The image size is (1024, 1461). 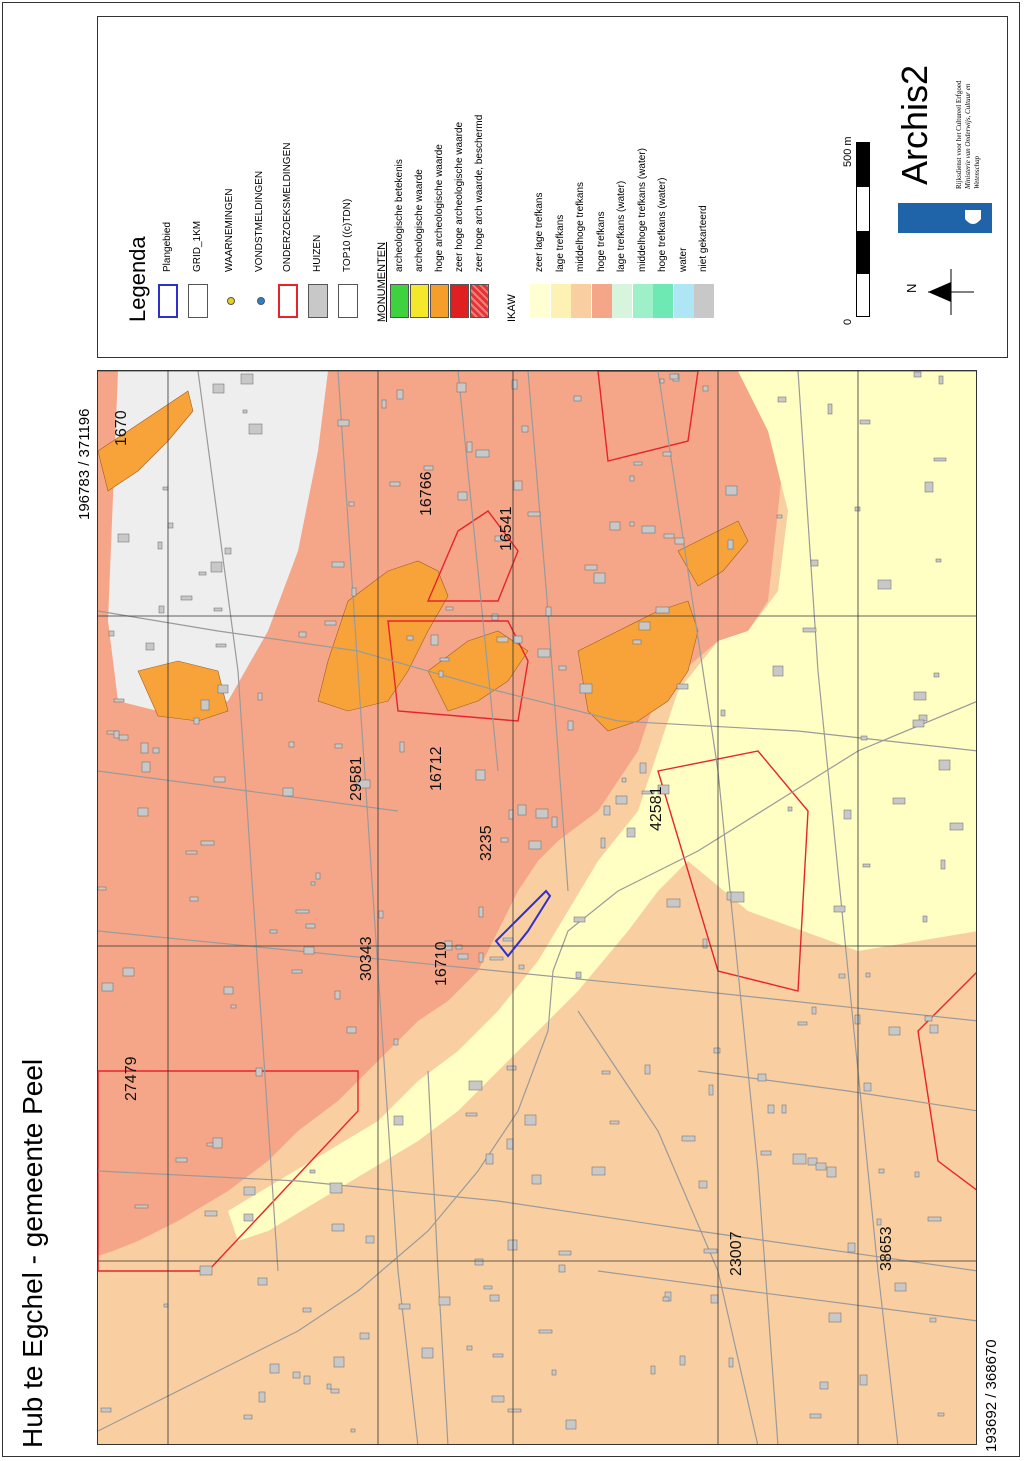 What do you see at coordinates (168, 301) in the screenshot?
I see `plangebied-swatch` at bounding box center [168, 301].